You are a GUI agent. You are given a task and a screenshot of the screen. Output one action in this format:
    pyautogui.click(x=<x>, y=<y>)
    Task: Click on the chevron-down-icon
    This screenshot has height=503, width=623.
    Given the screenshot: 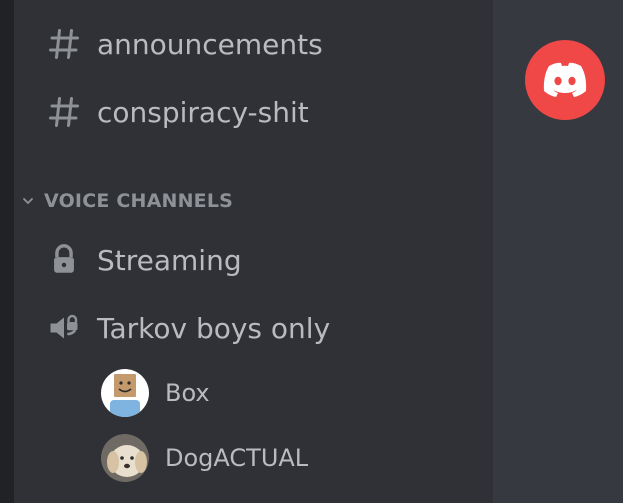 What is the action you would take?
    pyautogui.click(x=28, y=201)
    